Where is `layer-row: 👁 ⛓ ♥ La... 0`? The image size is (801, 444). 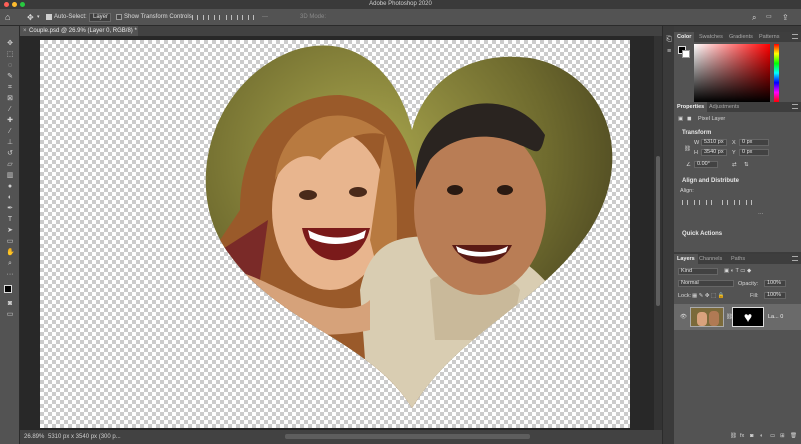
layer-row: 👁 ⛓ ♥ La... 0 is located at coordinates (737, 317).